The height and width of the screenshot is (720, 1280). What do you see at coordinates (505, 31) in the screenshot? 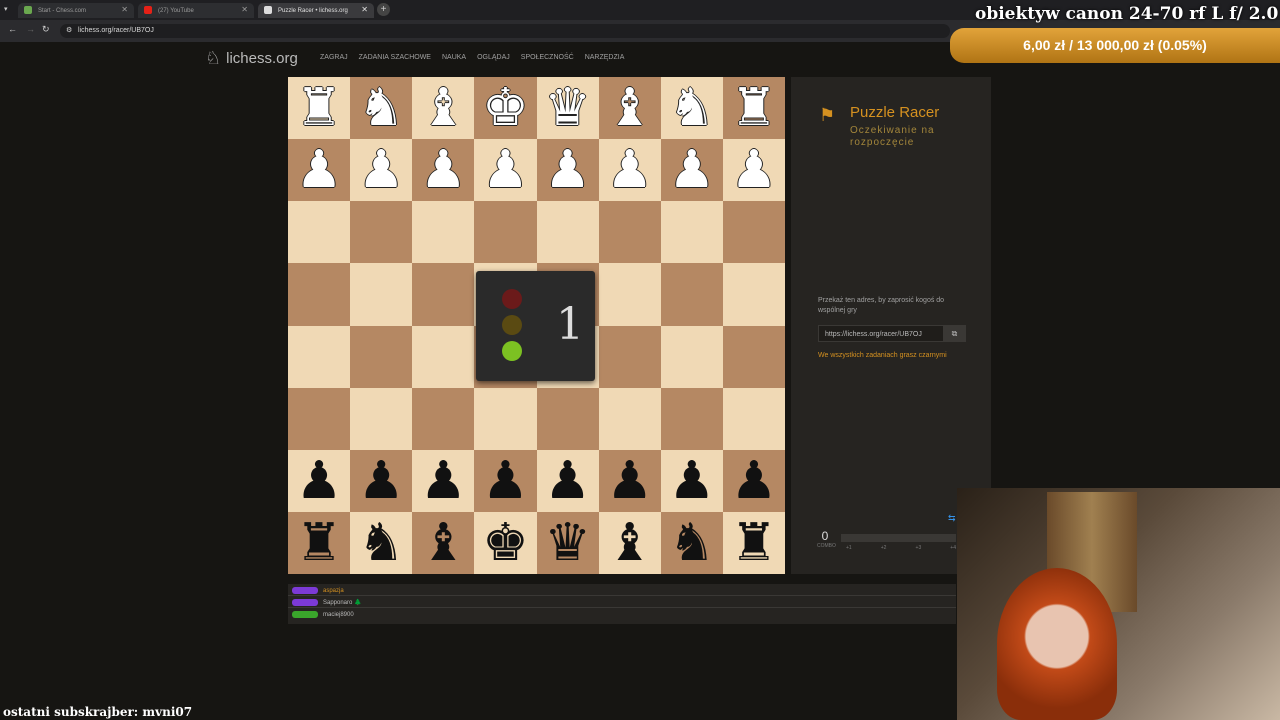
I see `url-field: ⚙ lichess.org/racer/UB7OJ` at bounding box center [505, 31].